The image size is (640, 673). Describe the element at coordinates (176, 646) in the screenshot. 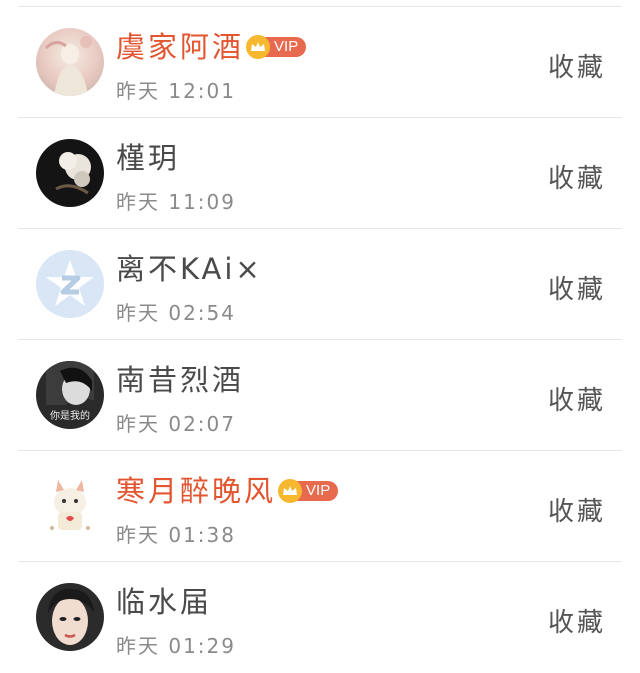

I see `timestamp: 昨天 01:29` at that location.